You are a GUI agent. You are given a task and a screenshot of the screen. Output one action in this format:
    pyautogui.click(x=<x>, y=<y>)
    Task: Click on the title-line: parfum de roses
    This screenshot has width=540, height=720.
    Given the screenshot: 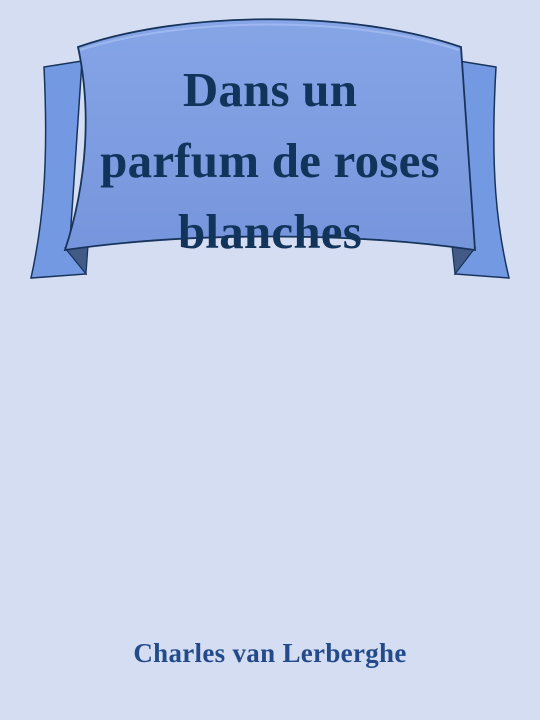 What is the action you would take?
    pyautogui.click(x=270, y=161)
    